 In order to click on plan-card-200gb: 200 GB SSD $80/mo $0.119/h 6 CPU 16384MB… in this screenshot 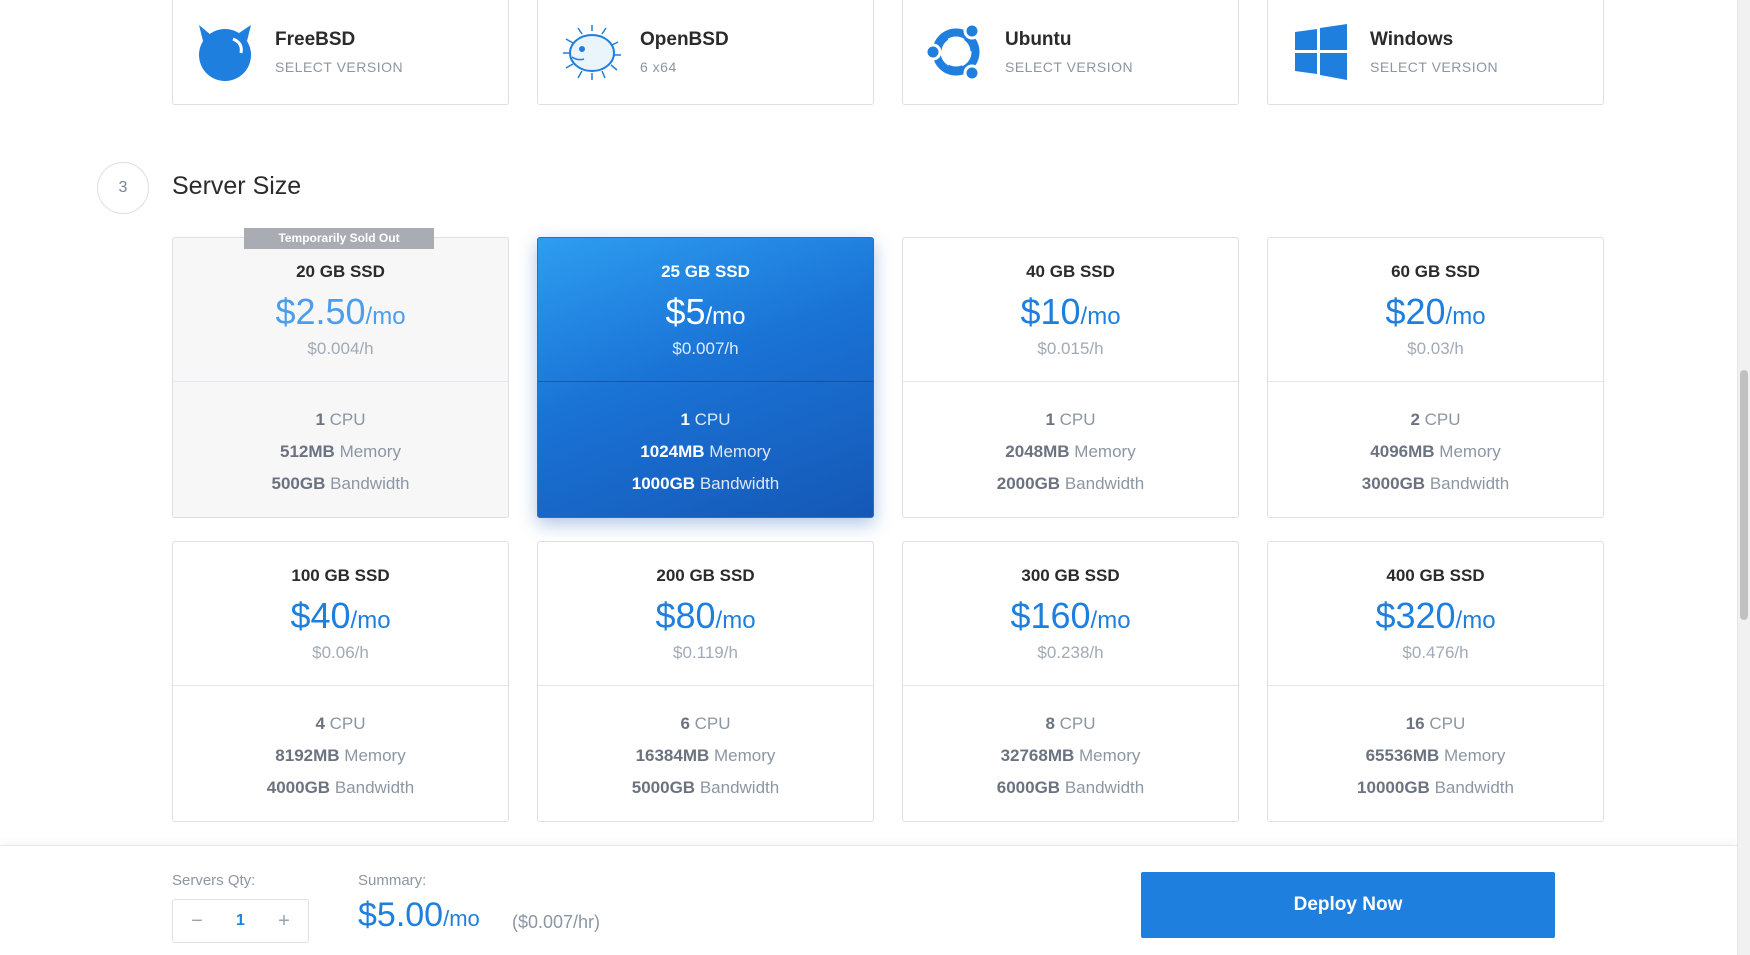, I will do `click(705, 681)`.